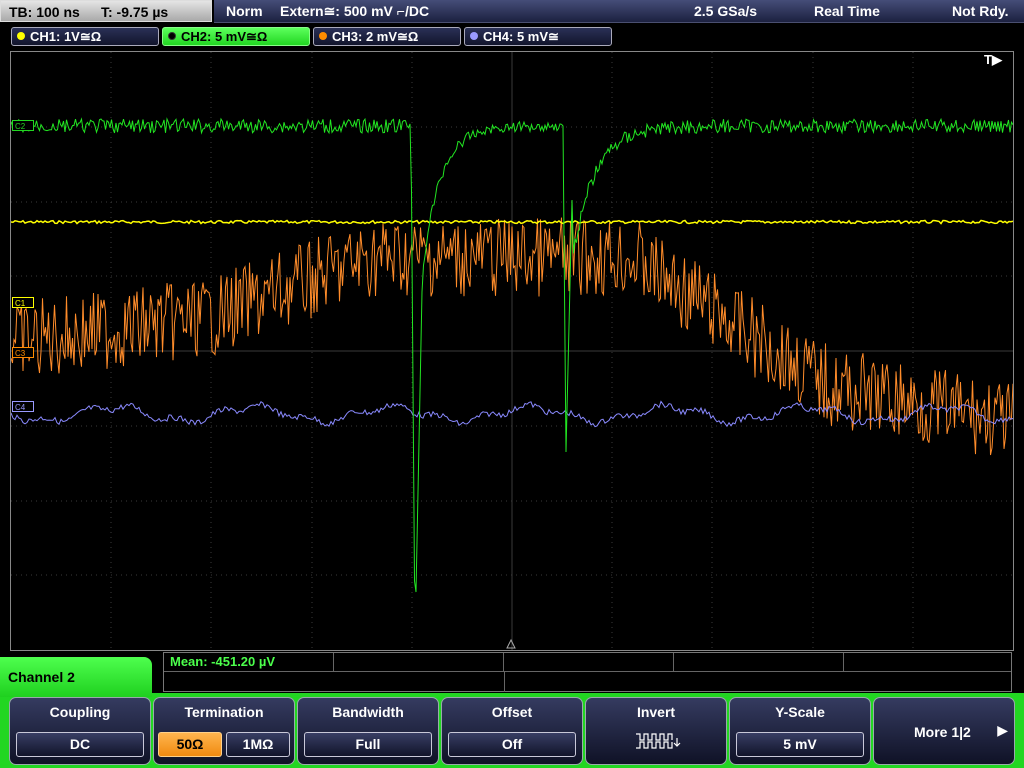 Image resolution: width=1024 pixels, height=768 pixels. Describe the element at coordinates (800, 712) in the screenshot. I see `y-scale-title: Y-Scale` at that location.